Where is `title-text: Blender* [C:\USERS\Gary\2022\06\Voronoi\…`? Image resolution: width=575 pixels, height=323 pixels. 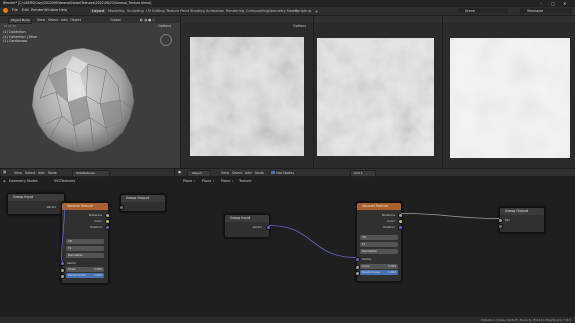
title-text: Blender* [C:\USERS\Gary\2022\06\Voronoi\… is located at coordinates (77, 3).